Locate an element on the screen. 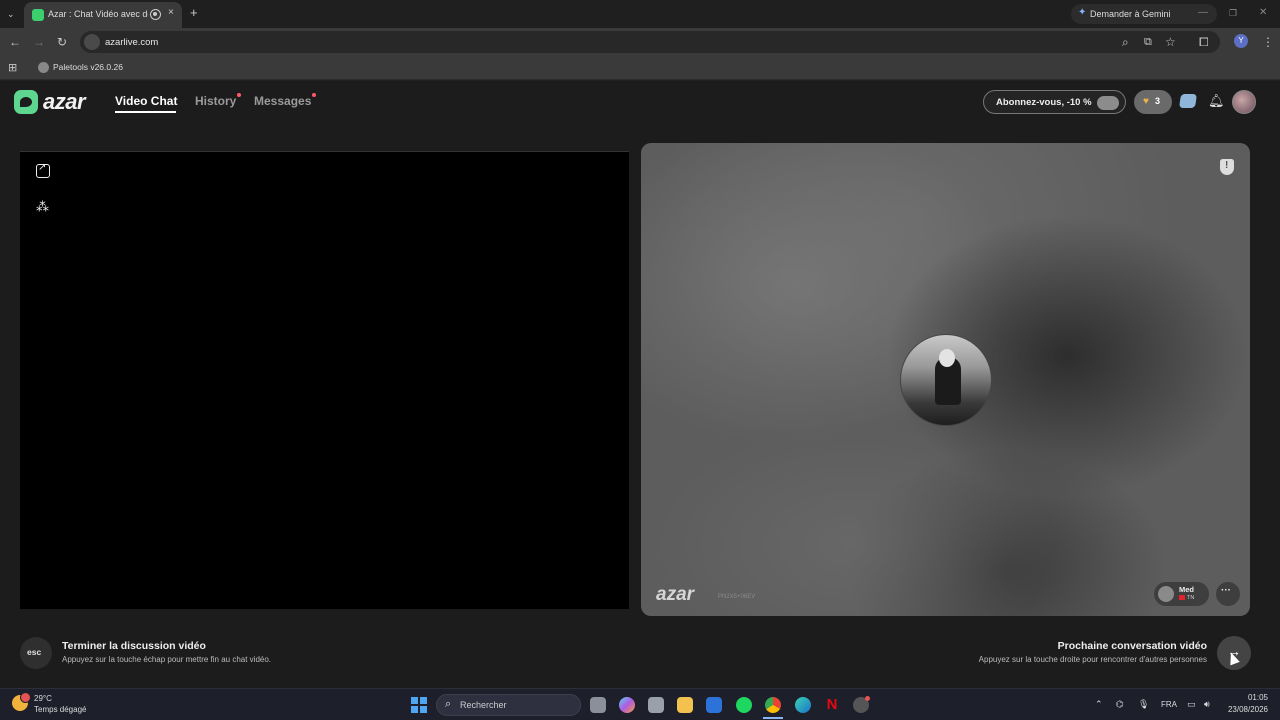  esc-key-label: esc is located at coordinates (34, 652).